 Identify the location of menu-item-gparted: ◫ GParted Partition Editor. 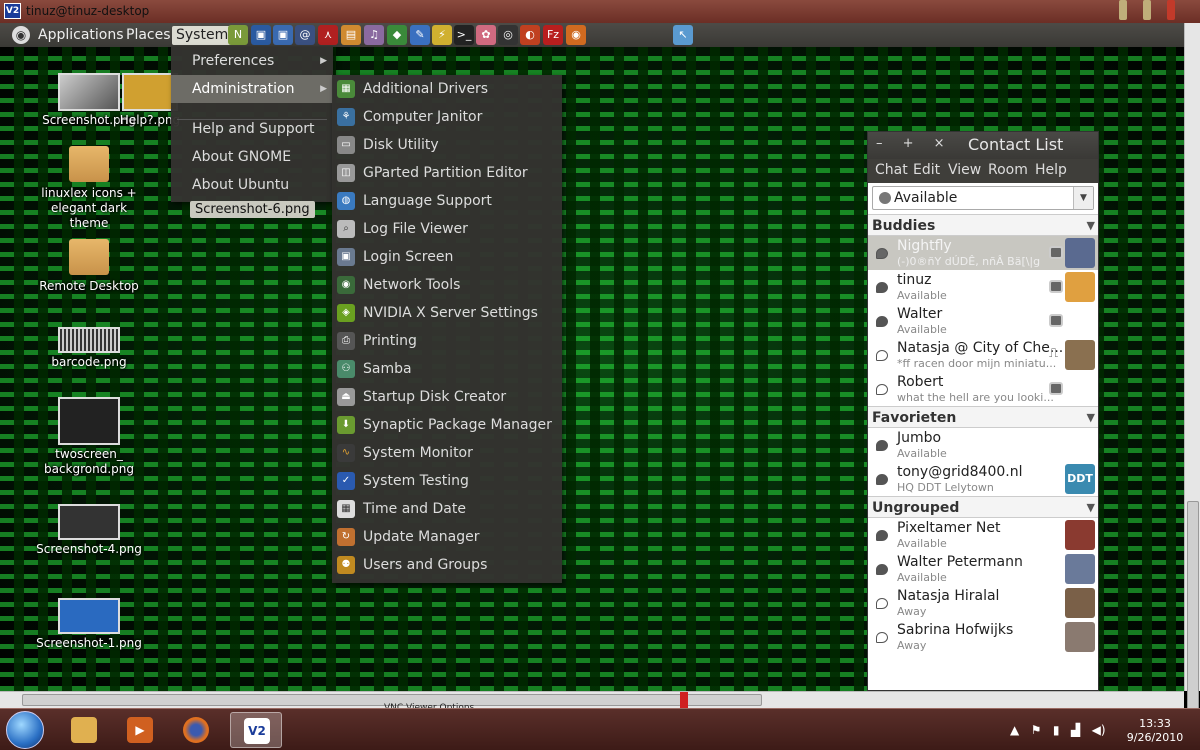
(447, 173).